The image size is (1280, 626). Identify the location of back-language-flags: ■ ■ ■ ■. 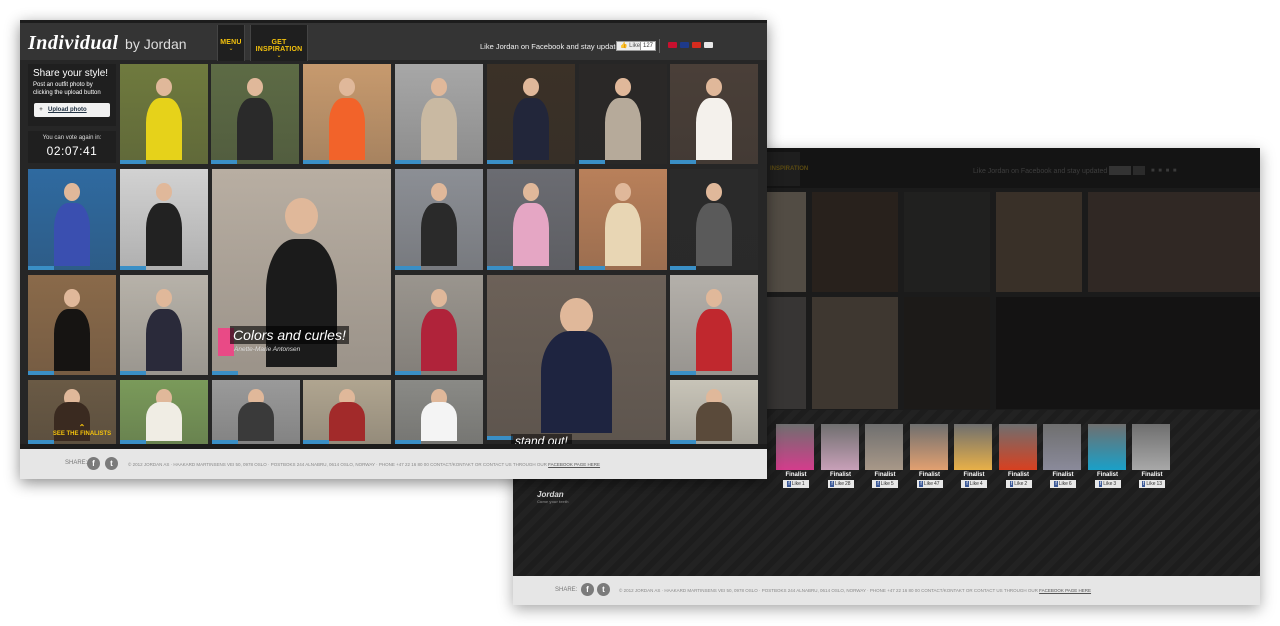
(1164, 171).